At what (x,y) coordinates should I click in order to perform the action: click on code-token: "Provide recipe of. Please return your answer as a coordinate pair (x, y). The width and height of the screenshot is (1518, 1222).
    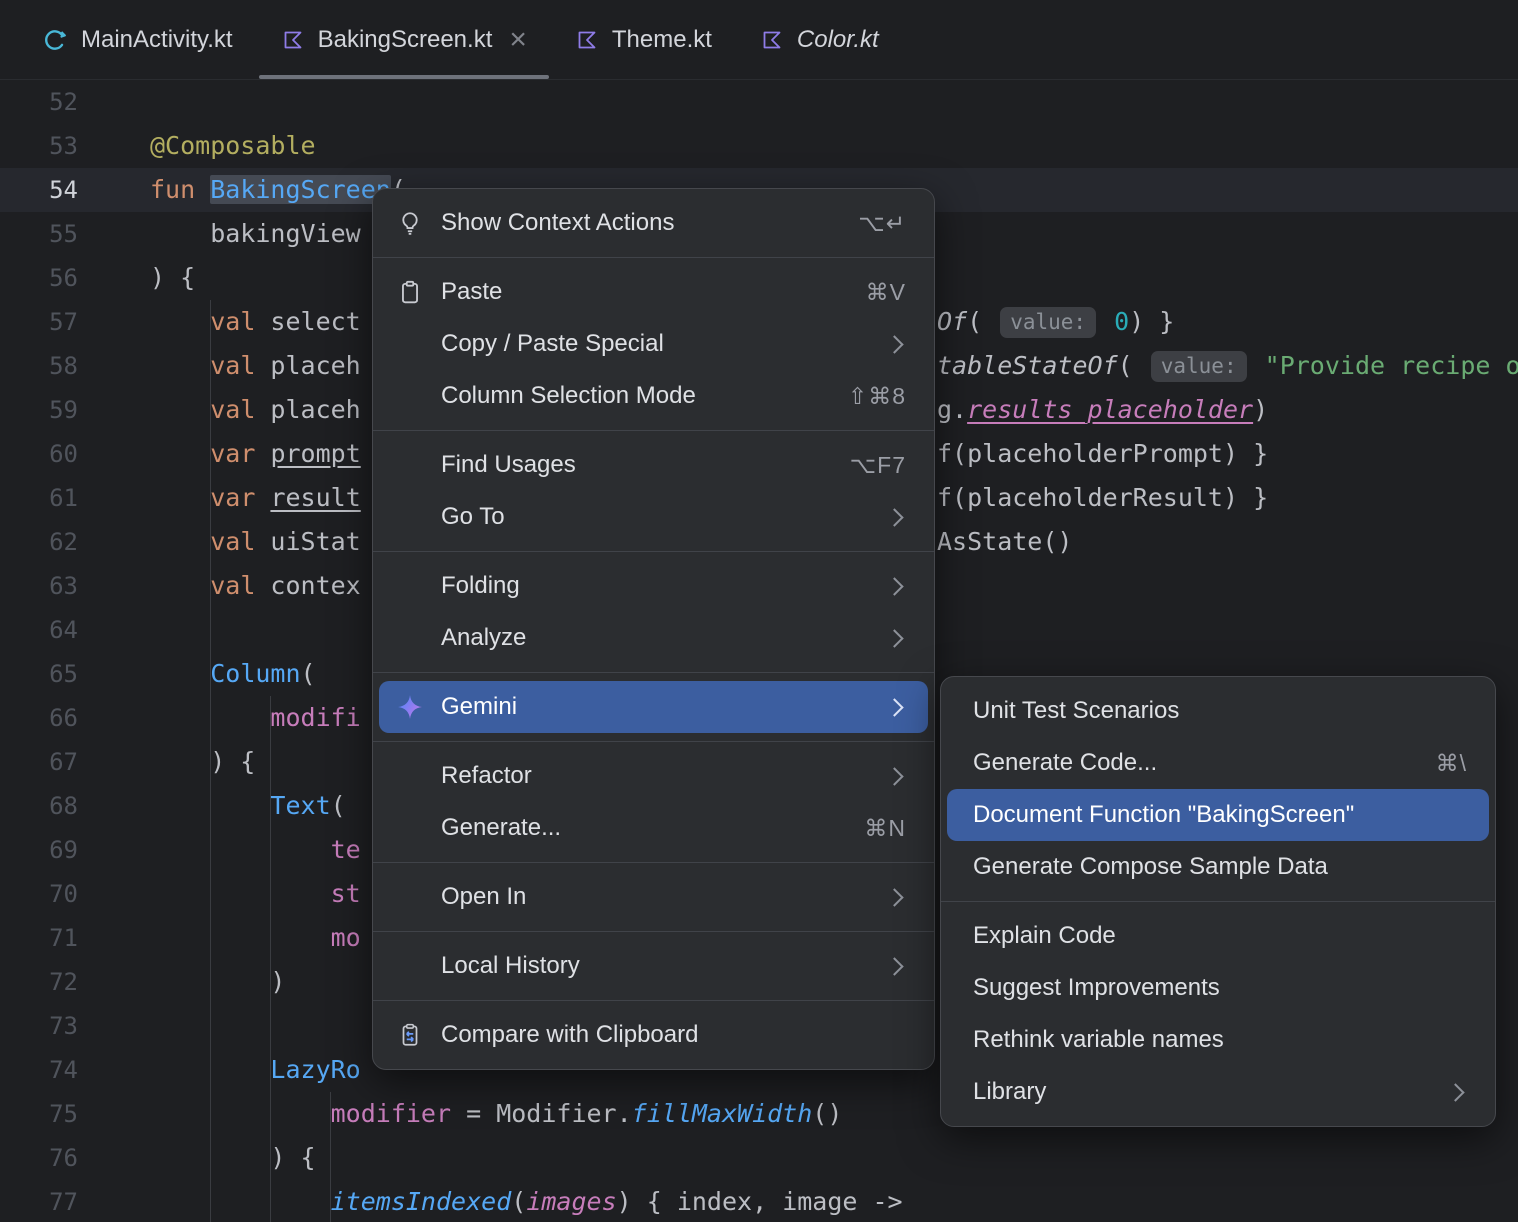
    Looking at the image, I should click on (1391, 365).